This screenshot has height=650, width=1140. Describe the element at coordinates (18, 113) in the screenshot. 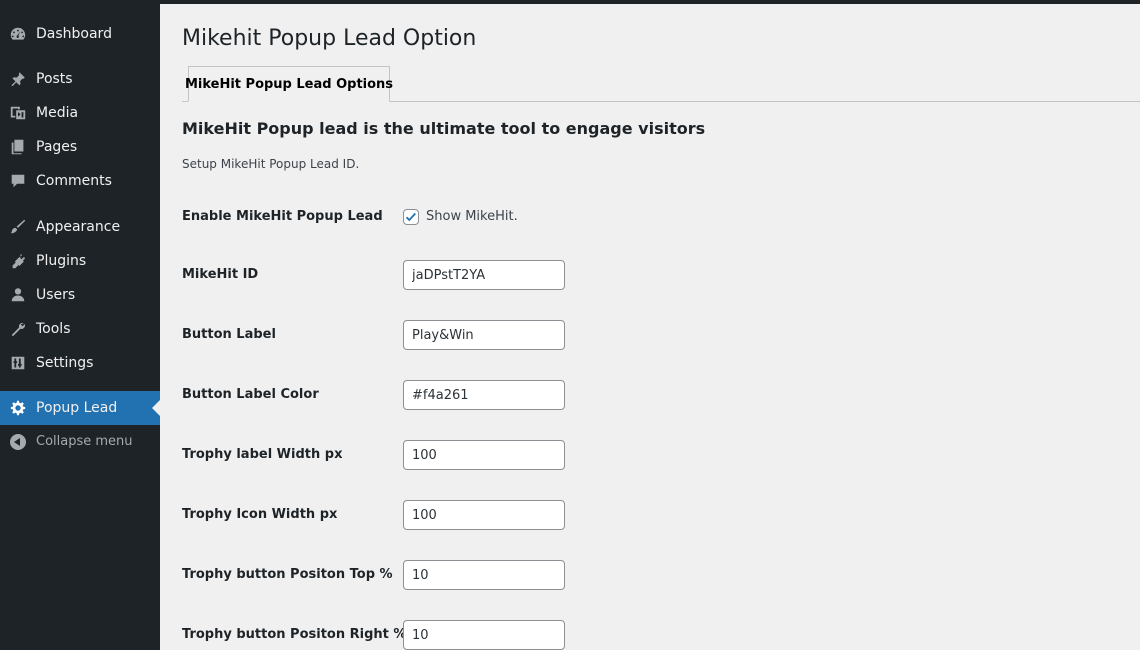

I see `media-icon` at that location.